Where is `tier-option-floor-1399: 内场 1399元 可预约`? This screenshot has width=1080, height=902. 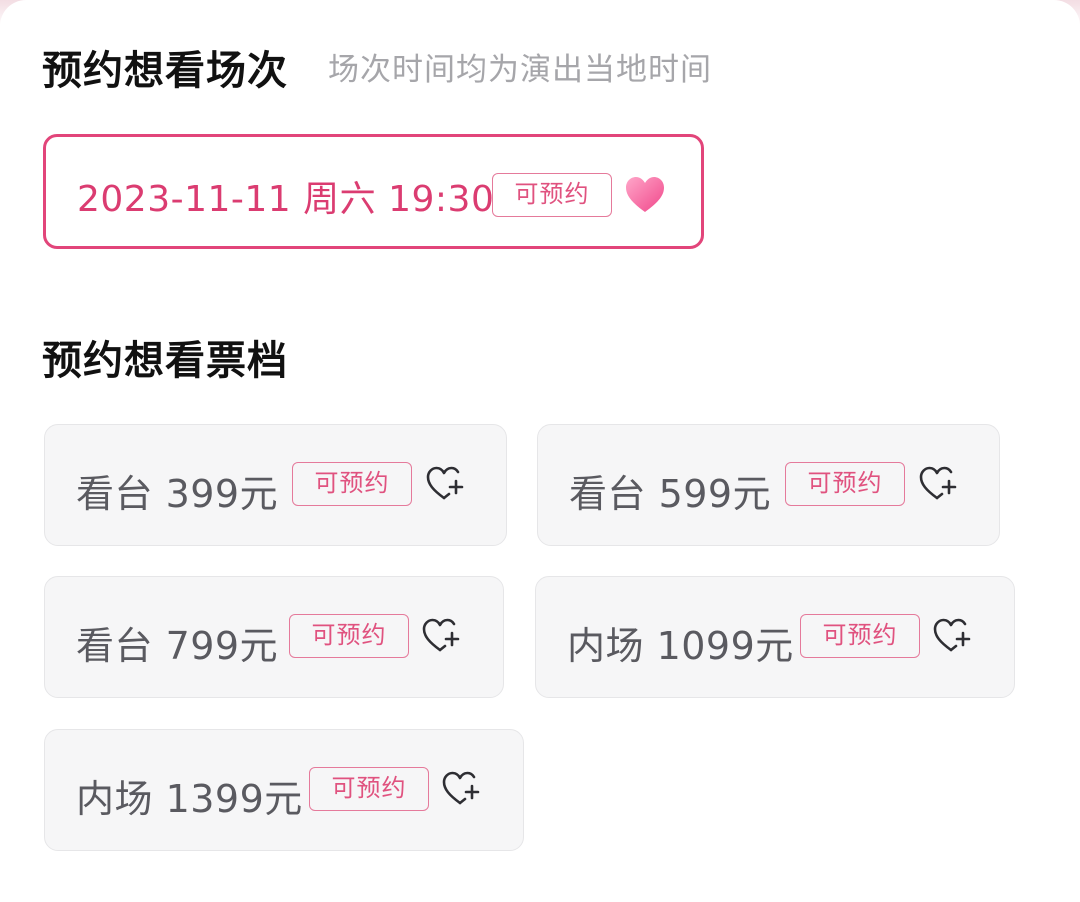
tier-option-floor-1399: 内场 1399元 可预约 is located at coordinates (284, 790).